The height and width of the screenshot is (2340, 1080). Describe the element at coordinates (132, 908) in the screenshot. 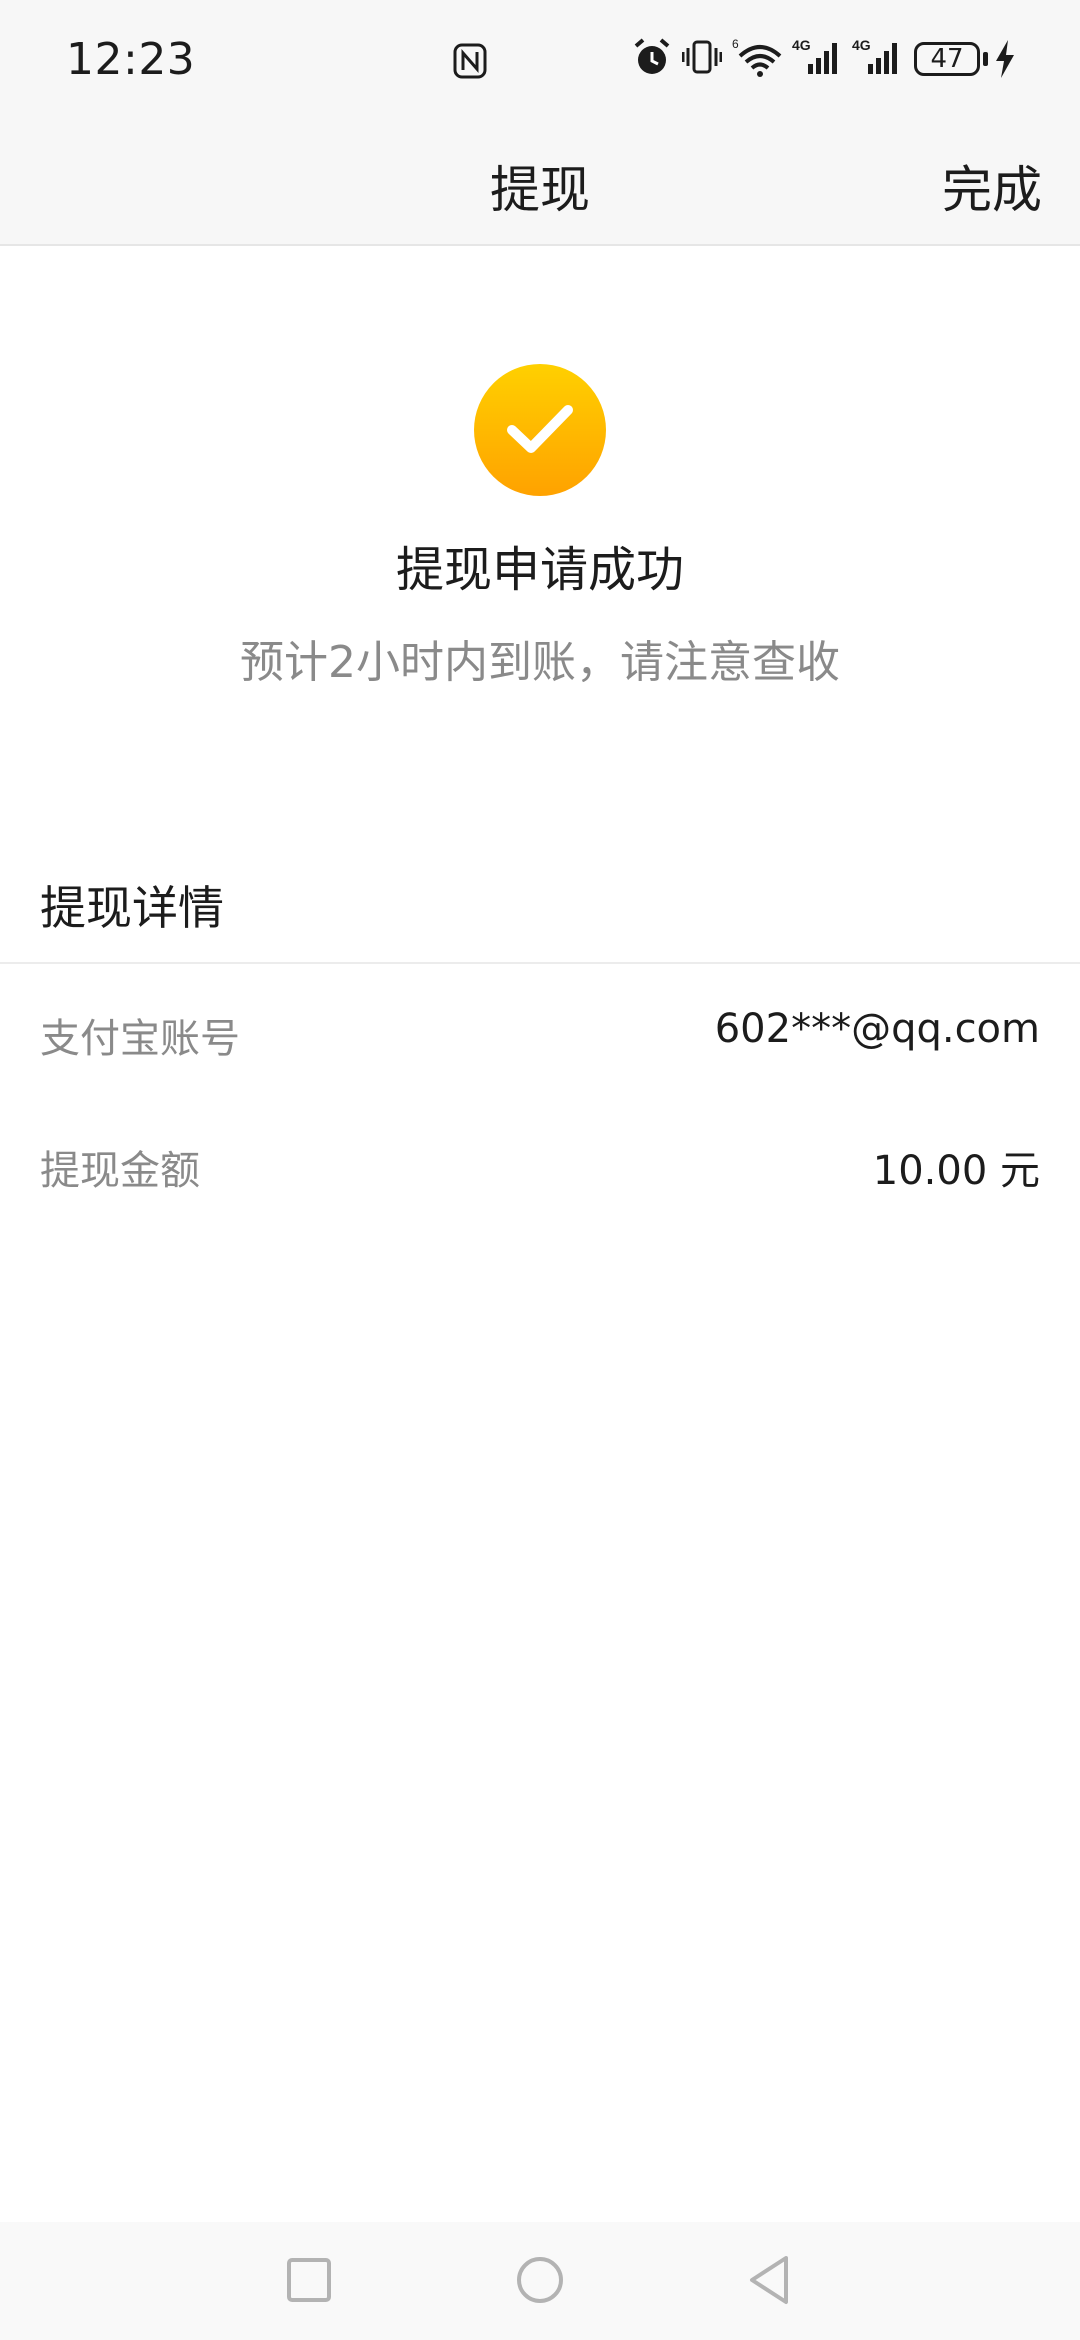

I see `details-title: 提现详情` at that location.